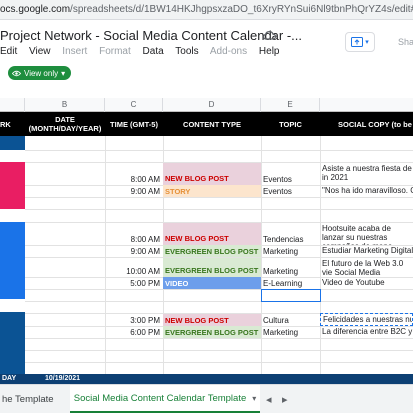  What do you see at coordinates (285, 399) in the screenshot?
I see `scroll-right-icon: ▸` at bounding box center [285, 399].